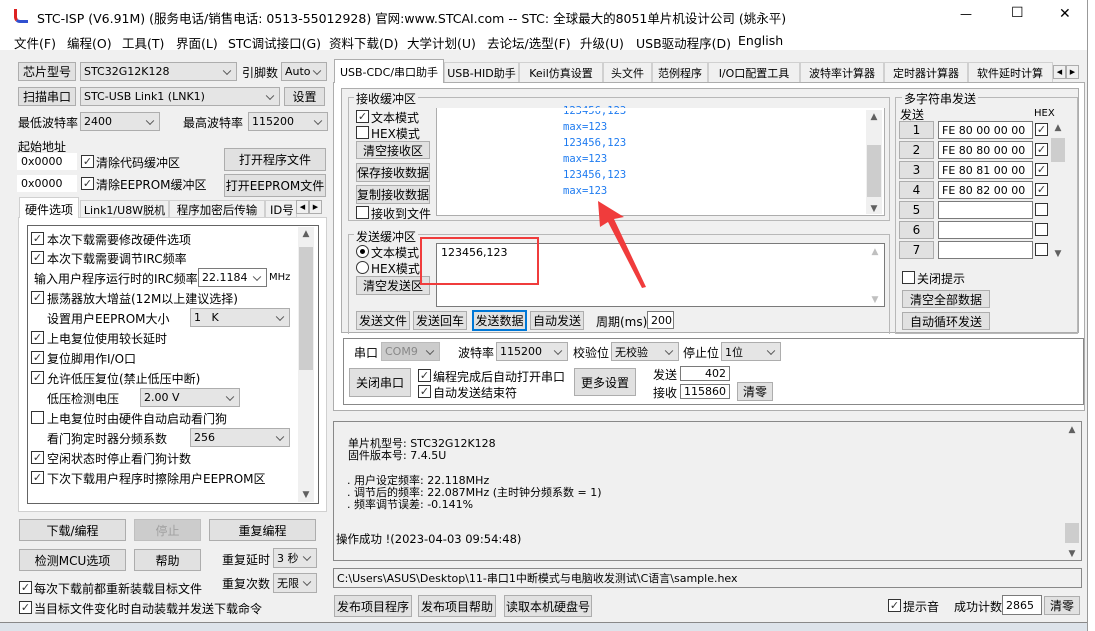 The width and height of the screenshot is (1095, 631). What do you see at coordinates (1041, 169) in the screenshot?
I see `multi-hex-checkbox-3: ✓` at bounding box center [1041, 169].